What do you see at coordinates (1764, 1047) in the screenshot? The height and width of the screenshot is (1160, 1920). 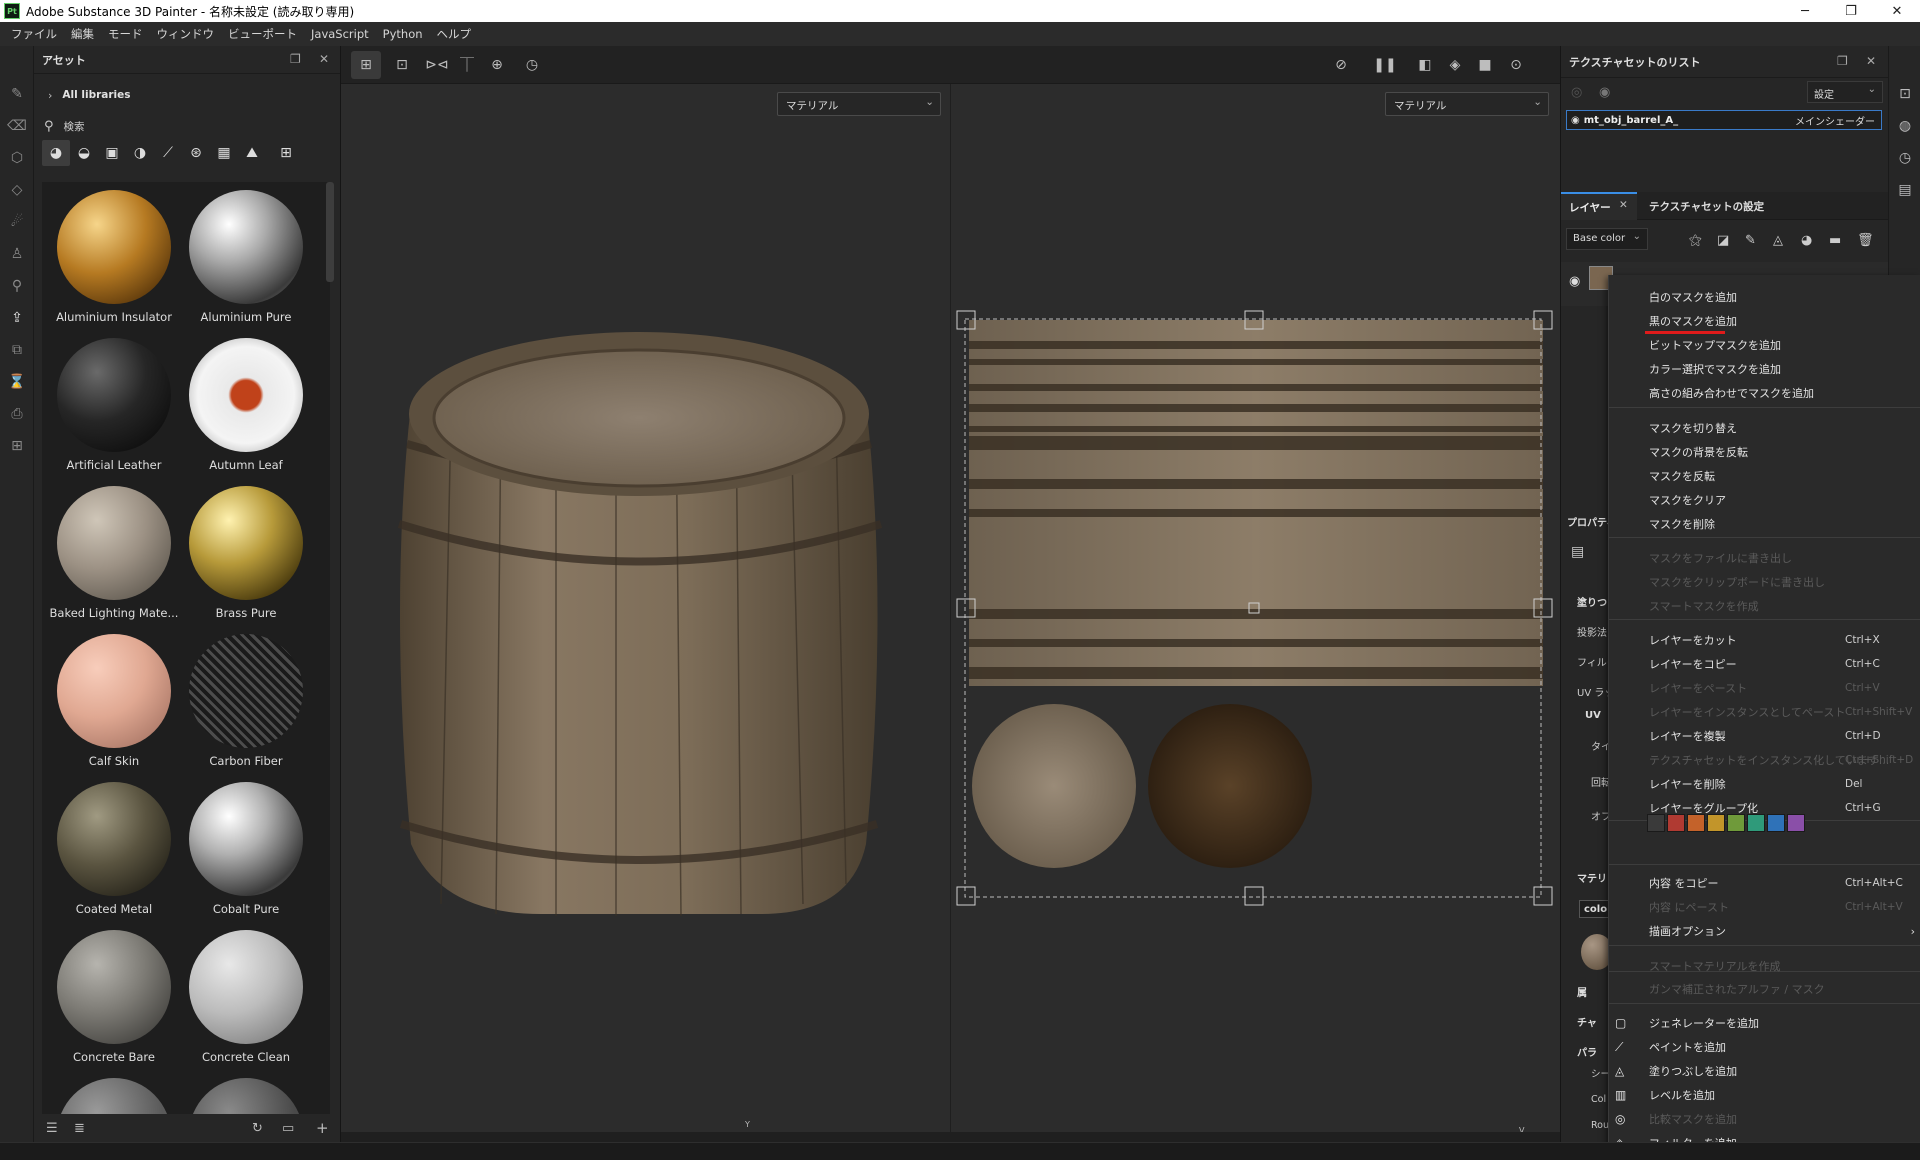 I see `context-menu-item: ⟋ ペイントを追加` at bounding box center [1764, 1047].